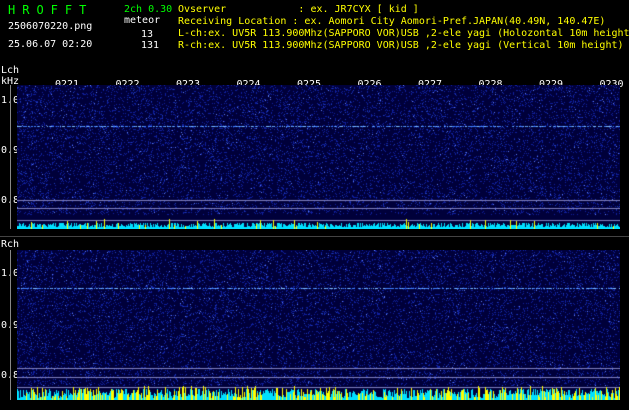 The height and width of the screenshot is (410, 629). Describe the element at coordinates (147, 34) in the screenshot. I see `lch-meteor-count: 13` at that location.